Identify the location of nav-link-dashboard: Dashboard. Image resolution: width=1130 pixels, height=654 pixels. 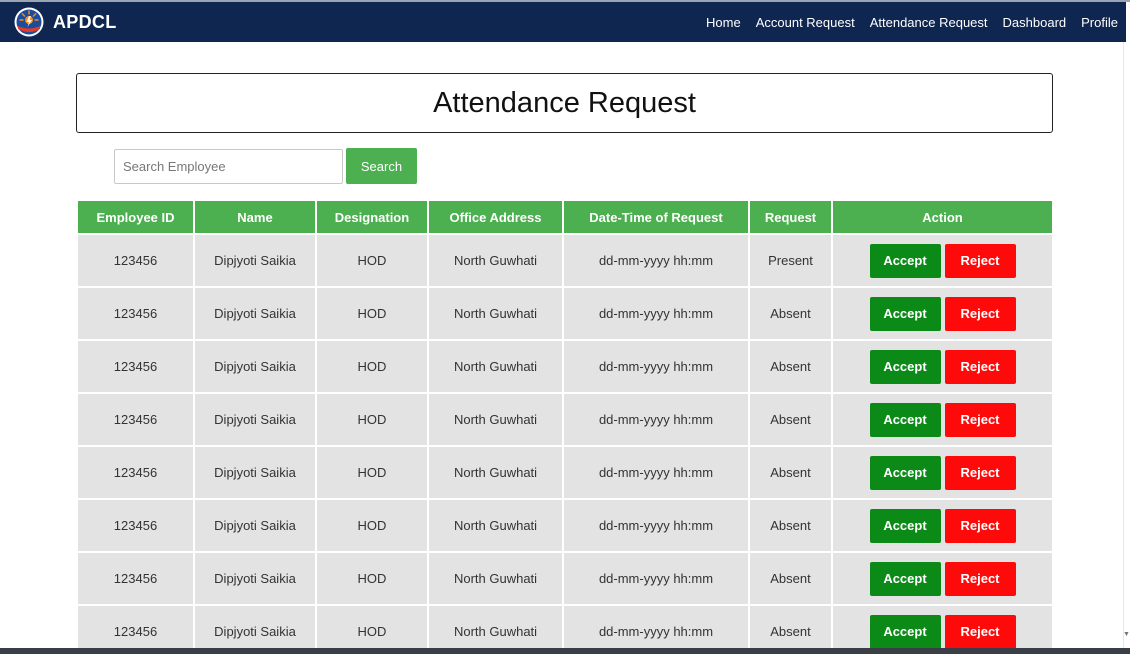
(1035, 22).